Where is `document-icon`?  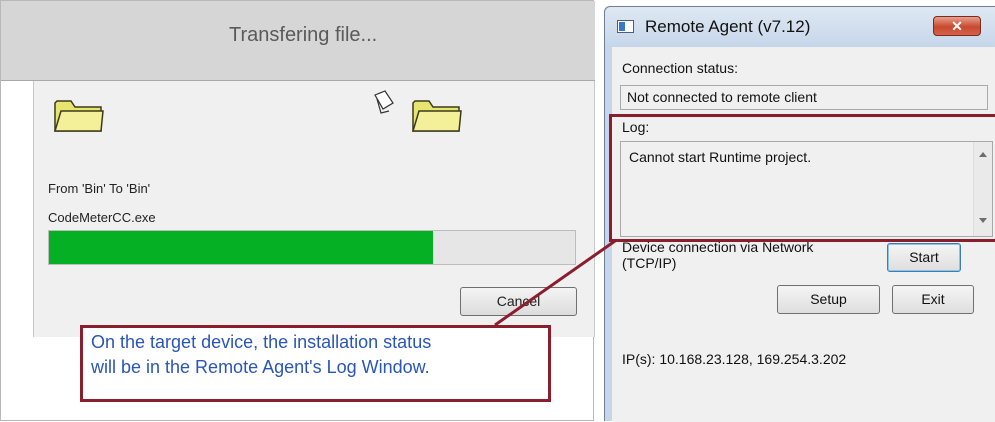 document-icon is located at coordinates (384, 102).